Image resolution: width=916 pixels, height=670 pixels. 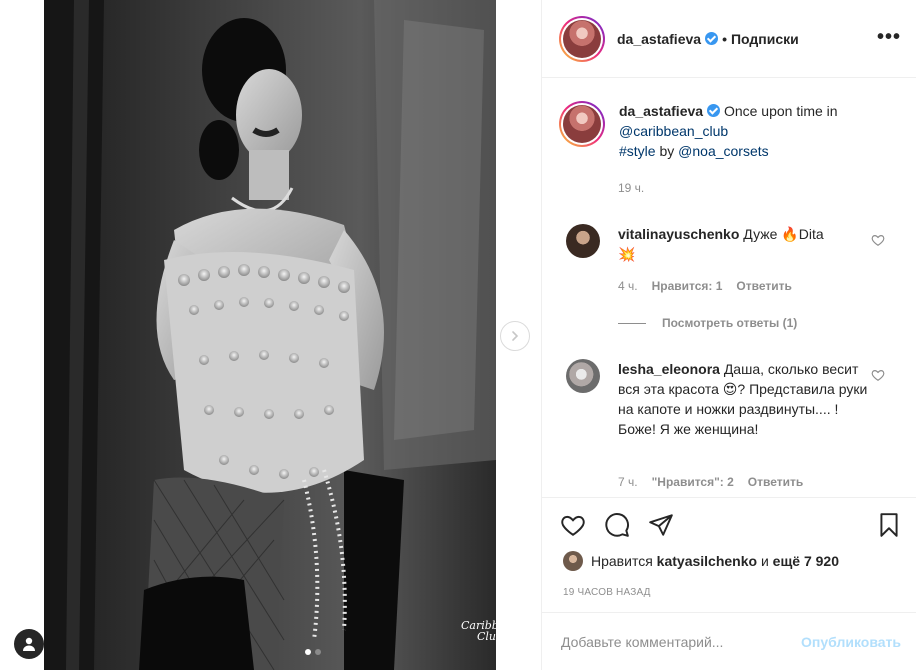 What do you see at coordinates (730, 389) in the screenshot?
I see `heart-eyes-emoji-icon: 😍` at bounding box center [730, 389].